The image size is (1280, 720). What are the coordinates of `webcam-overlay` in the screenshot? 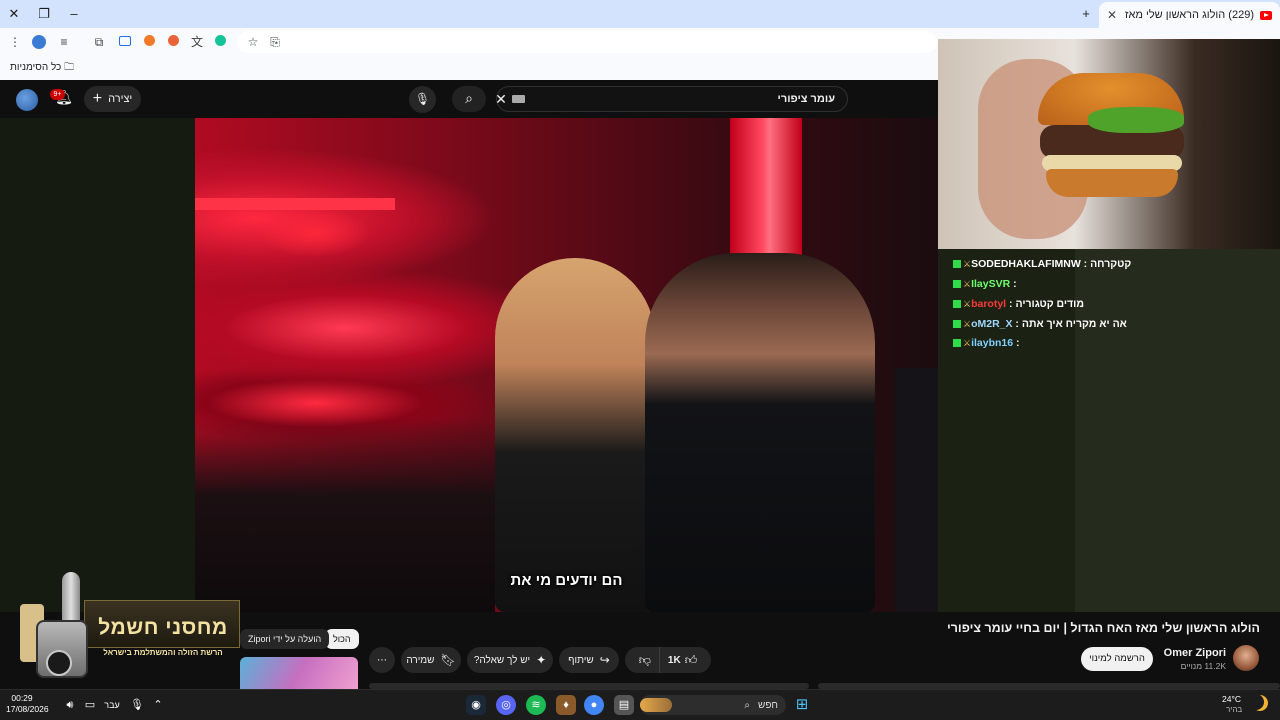 It's located at (1109, 144).